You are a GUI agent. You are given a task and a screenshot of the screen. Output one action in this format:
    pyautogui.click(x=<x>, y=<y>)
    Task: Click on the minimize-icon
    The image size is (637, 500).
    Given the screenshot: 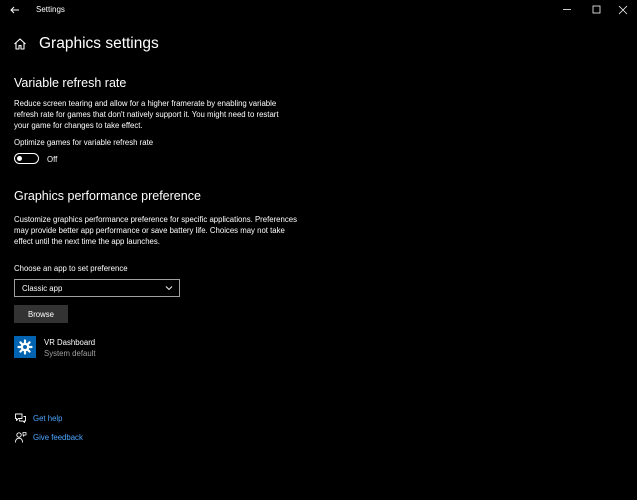 What is the action you would take?
    pyautogui.click(x=567, y=9)
    